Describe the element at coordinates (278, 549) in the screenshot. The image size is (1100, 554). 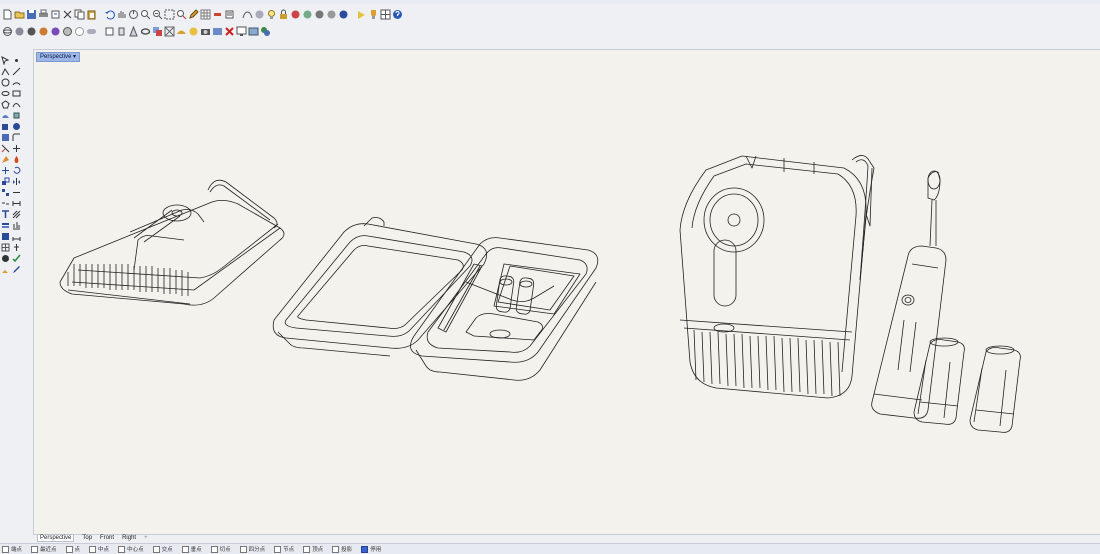
I see `snap-knot-checkbox` at that location.